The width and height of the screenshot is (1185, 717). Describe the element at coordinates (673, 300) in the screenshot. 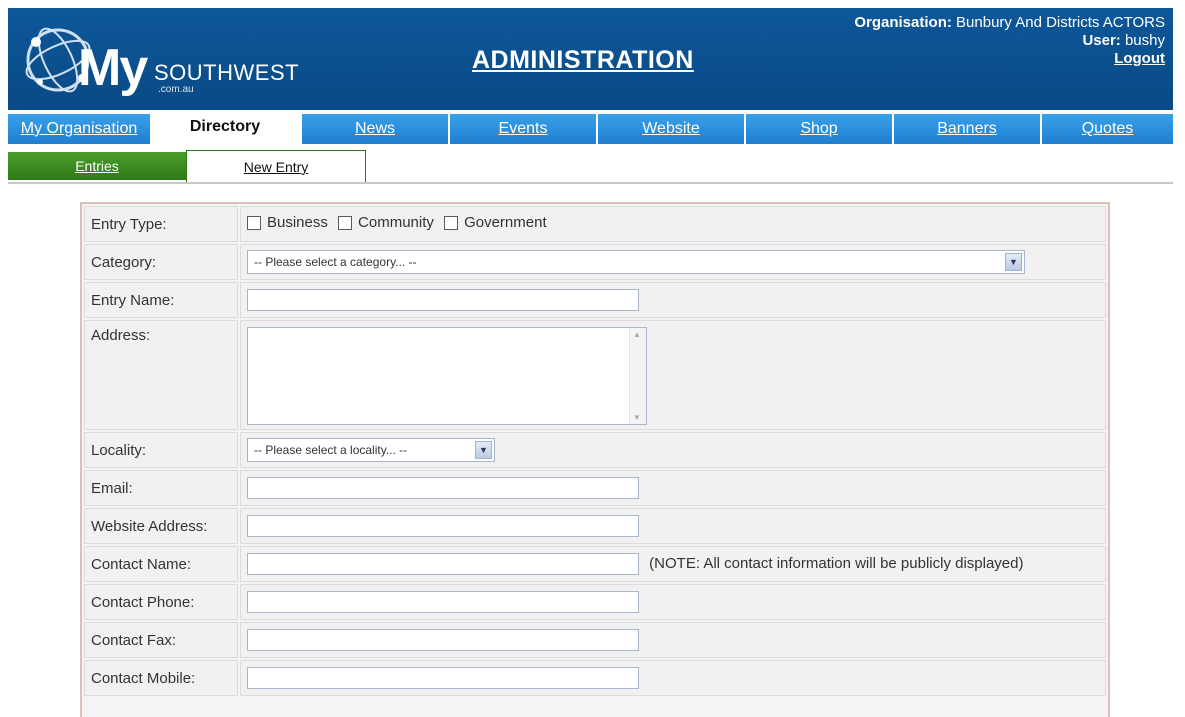

I see `entry-name-cell` at that location.